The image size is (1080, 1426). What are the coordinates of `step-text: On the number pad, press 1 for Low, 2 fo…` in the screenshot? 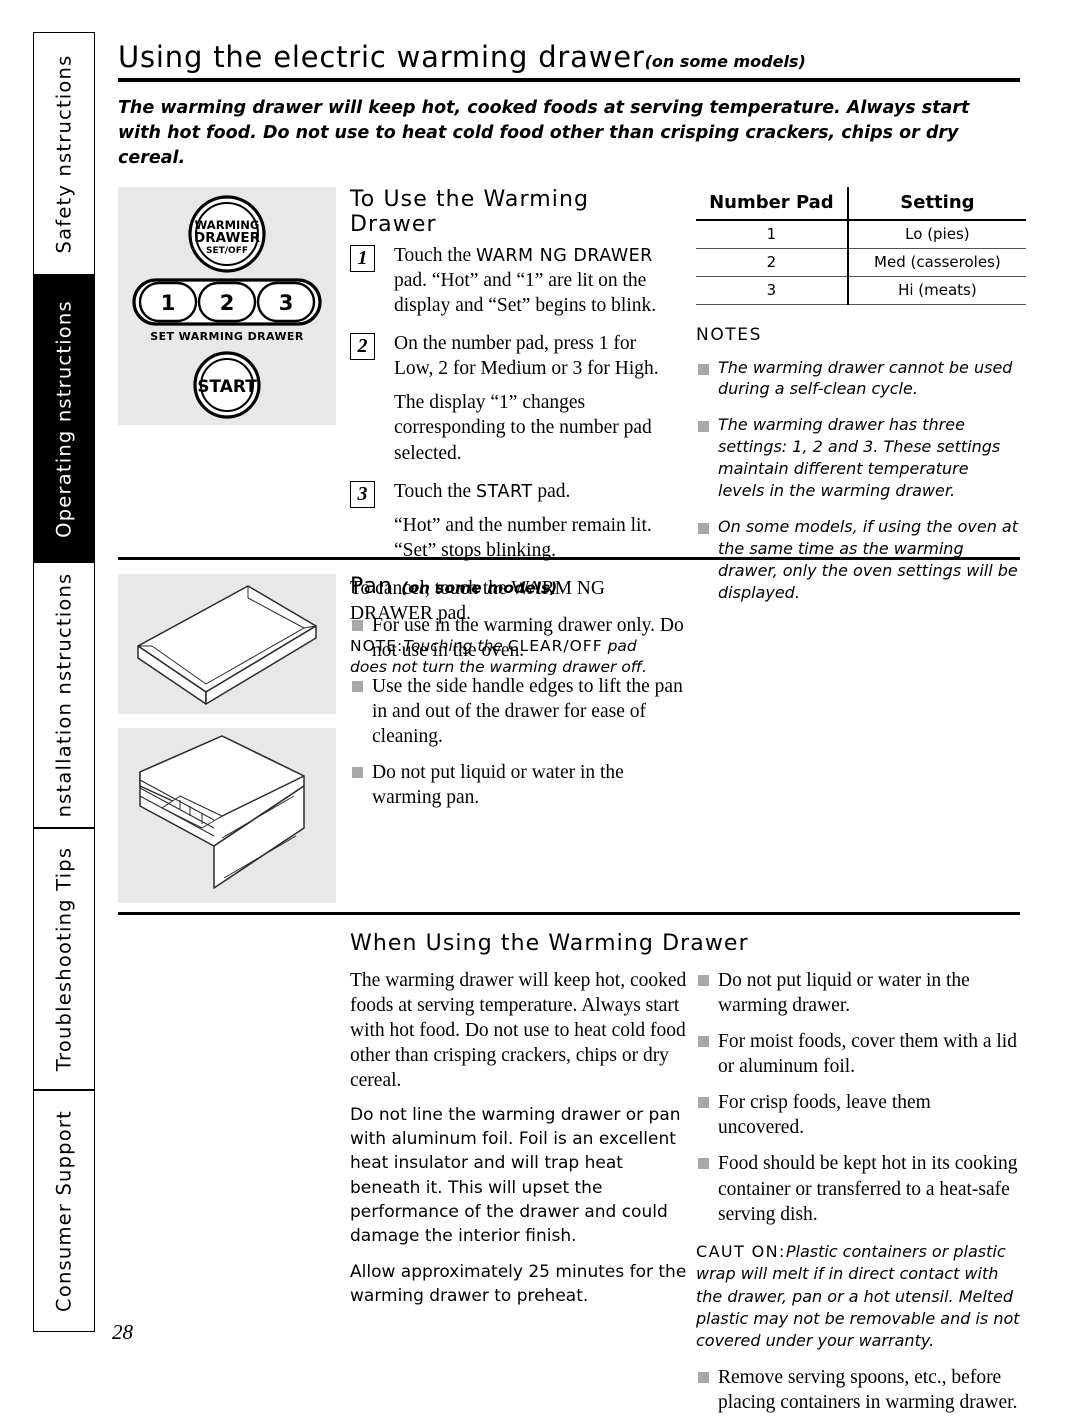 It's located at (536, 356).